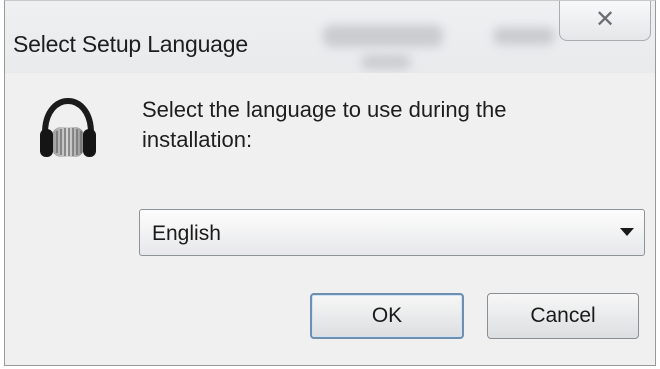 This screenshot has width=660, height=369. I want to click on headphones-icon, so click(68, 127).